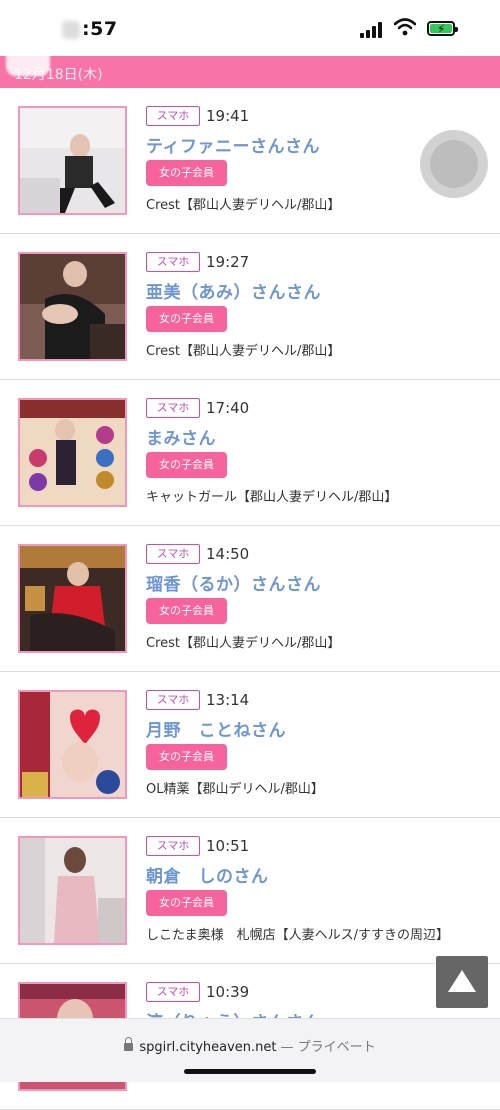 This screenshot has width=500, height=1110. I want to click on scroll-top-button, so click(462, 982).